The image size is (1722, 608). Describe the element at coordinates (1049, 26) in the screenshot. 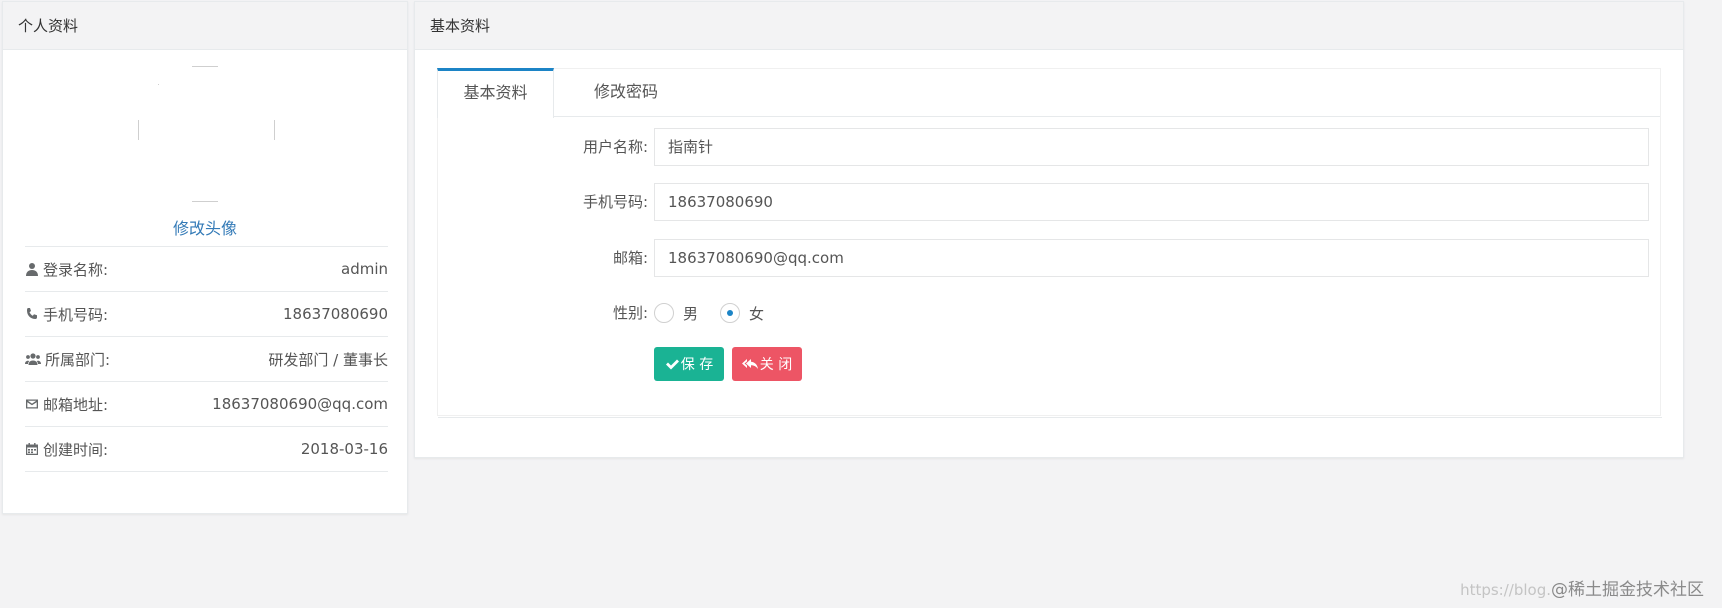

I see `basic-info-panel-title: 基本资料` at that location.